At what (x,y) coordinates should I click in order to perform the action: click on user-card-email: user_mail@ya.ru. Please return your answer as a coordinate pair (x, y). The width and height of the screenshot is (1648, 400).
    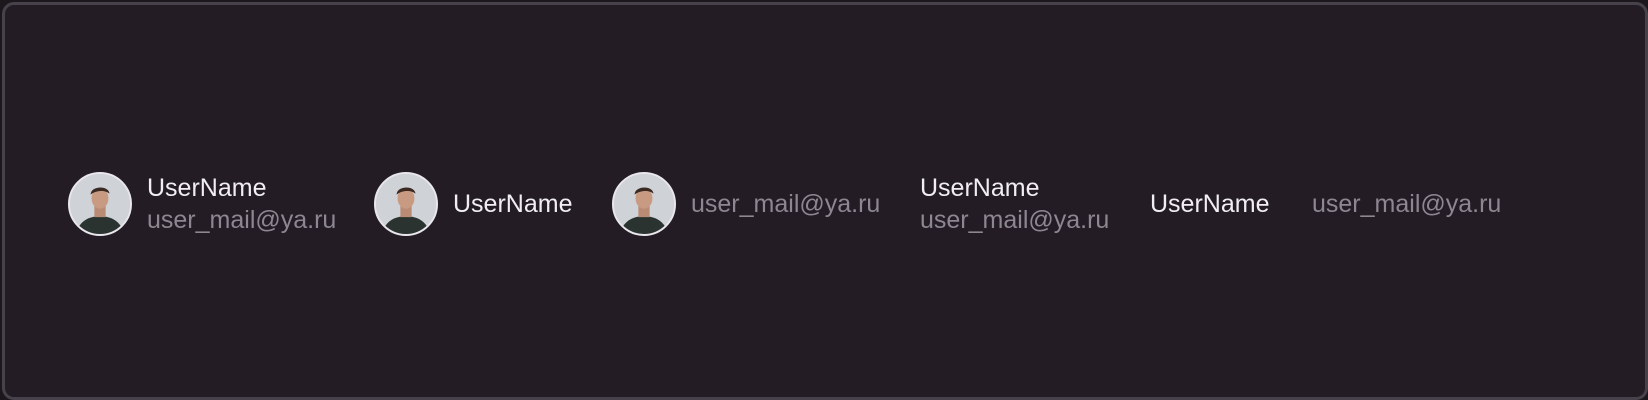
    Looking at the image, I should click on (1406, 204).